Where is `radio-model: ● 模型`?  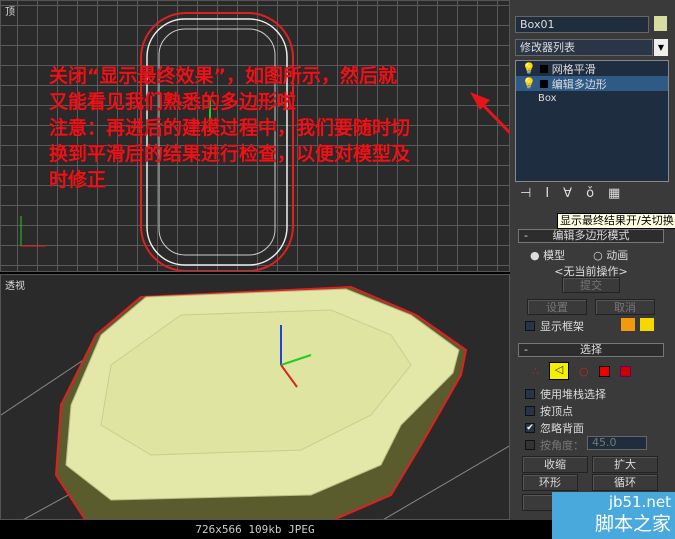
radio-model: ● 模型 is located at coordinates (547, 255).